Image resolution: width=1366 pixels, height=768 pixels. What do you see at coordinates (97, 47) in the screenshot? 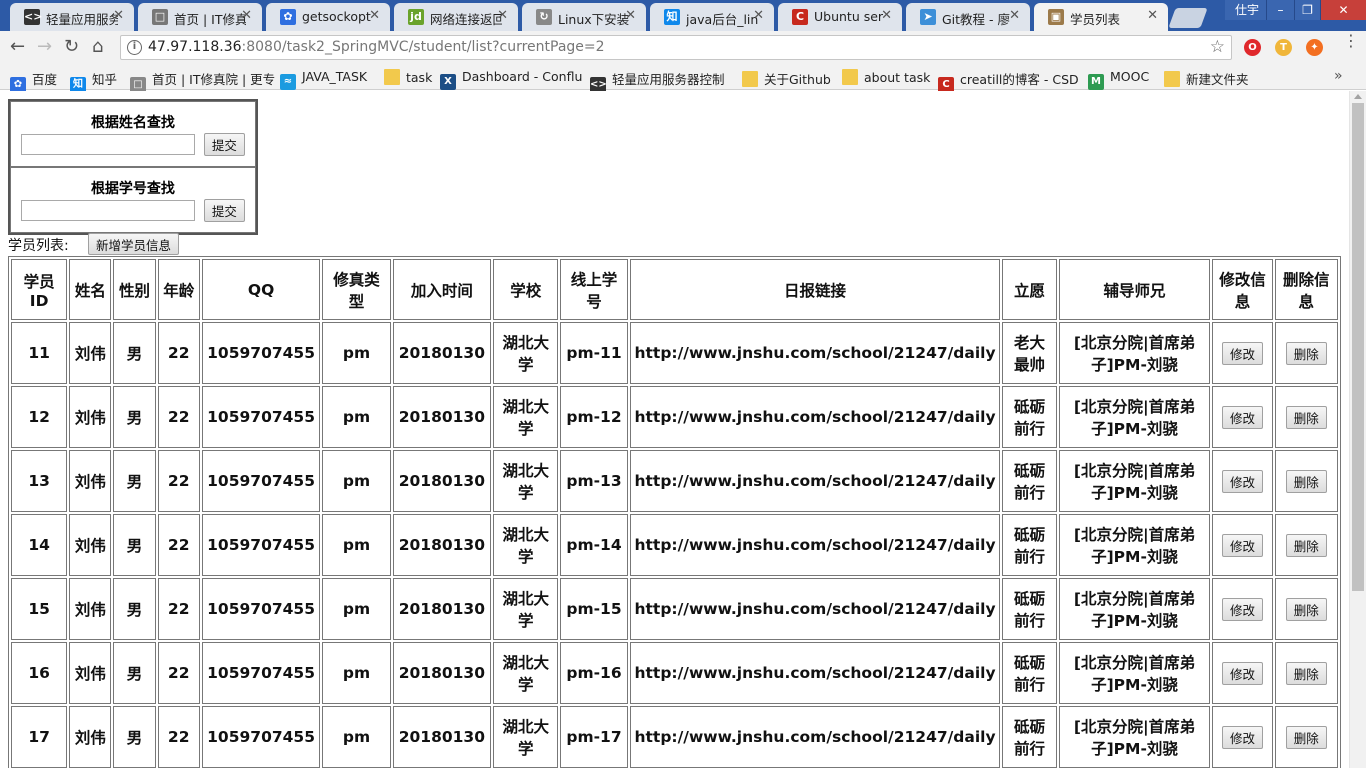
I see `home-icon: ⌂` at bounding box center [97, 47].